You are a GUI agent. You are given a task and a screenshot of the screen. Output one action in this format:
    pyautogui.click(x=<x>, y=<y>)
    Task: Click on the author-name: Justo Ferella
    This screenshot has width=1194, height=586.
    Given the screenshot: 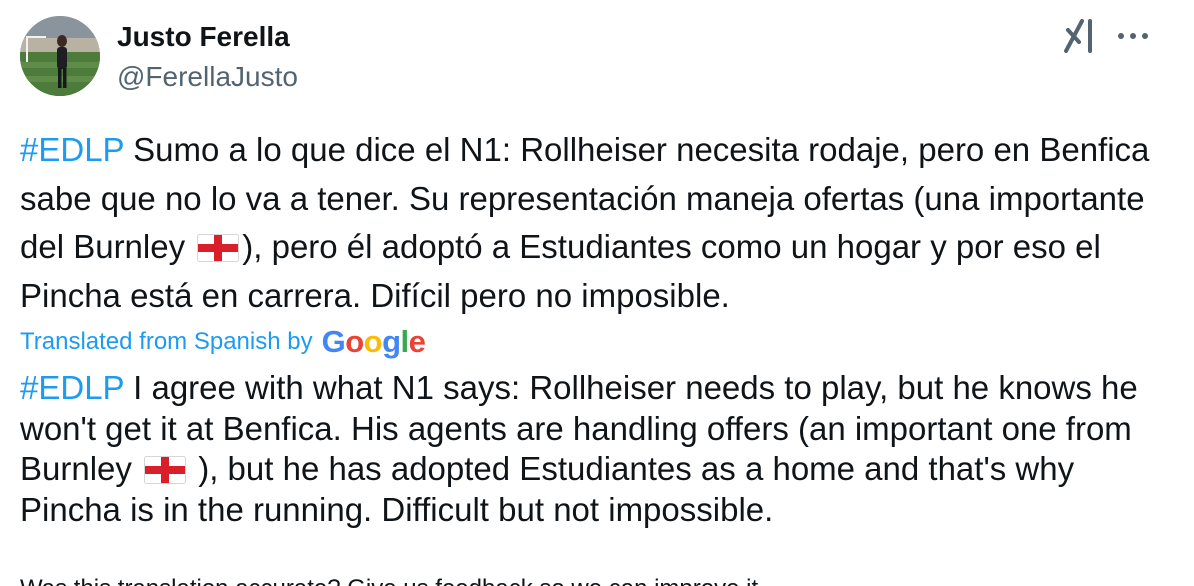 What is the action you would take?
    pyautogui.click(x=203, y=37)
    